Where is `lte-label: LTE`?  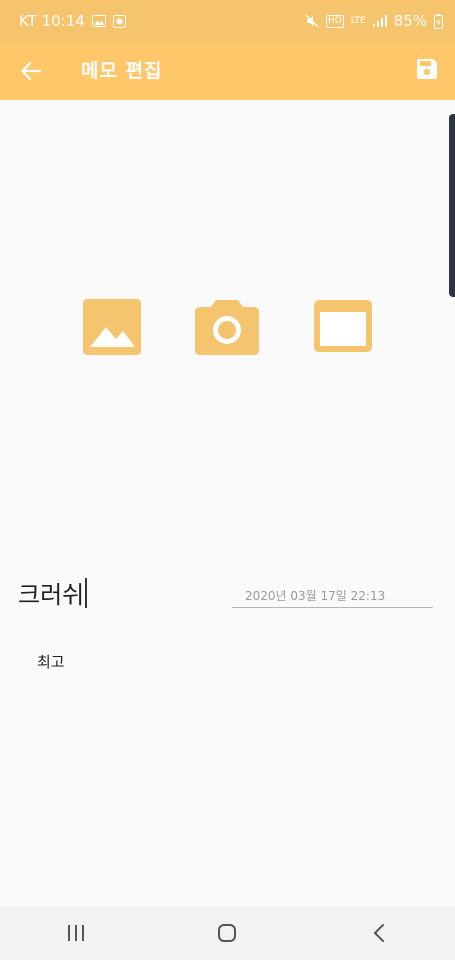 lte-label: LTE is located at coordinates (358, 21).